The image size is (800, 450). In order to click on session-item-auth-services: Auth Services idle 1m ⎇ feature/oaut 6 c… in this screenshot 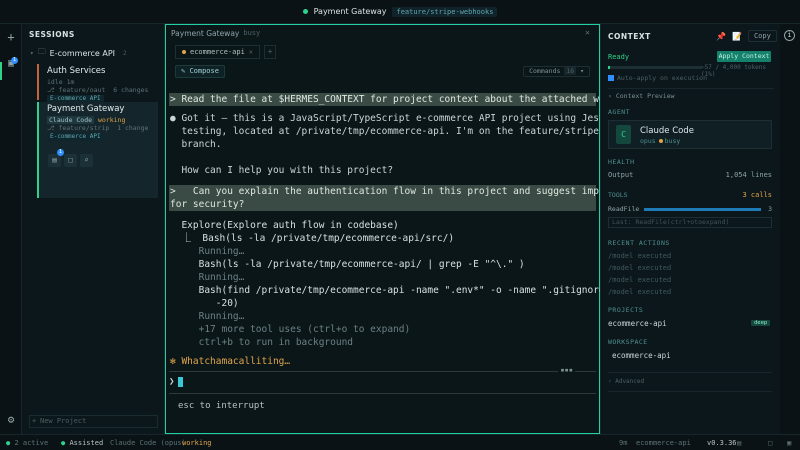, I will do `click(97, 83)`.